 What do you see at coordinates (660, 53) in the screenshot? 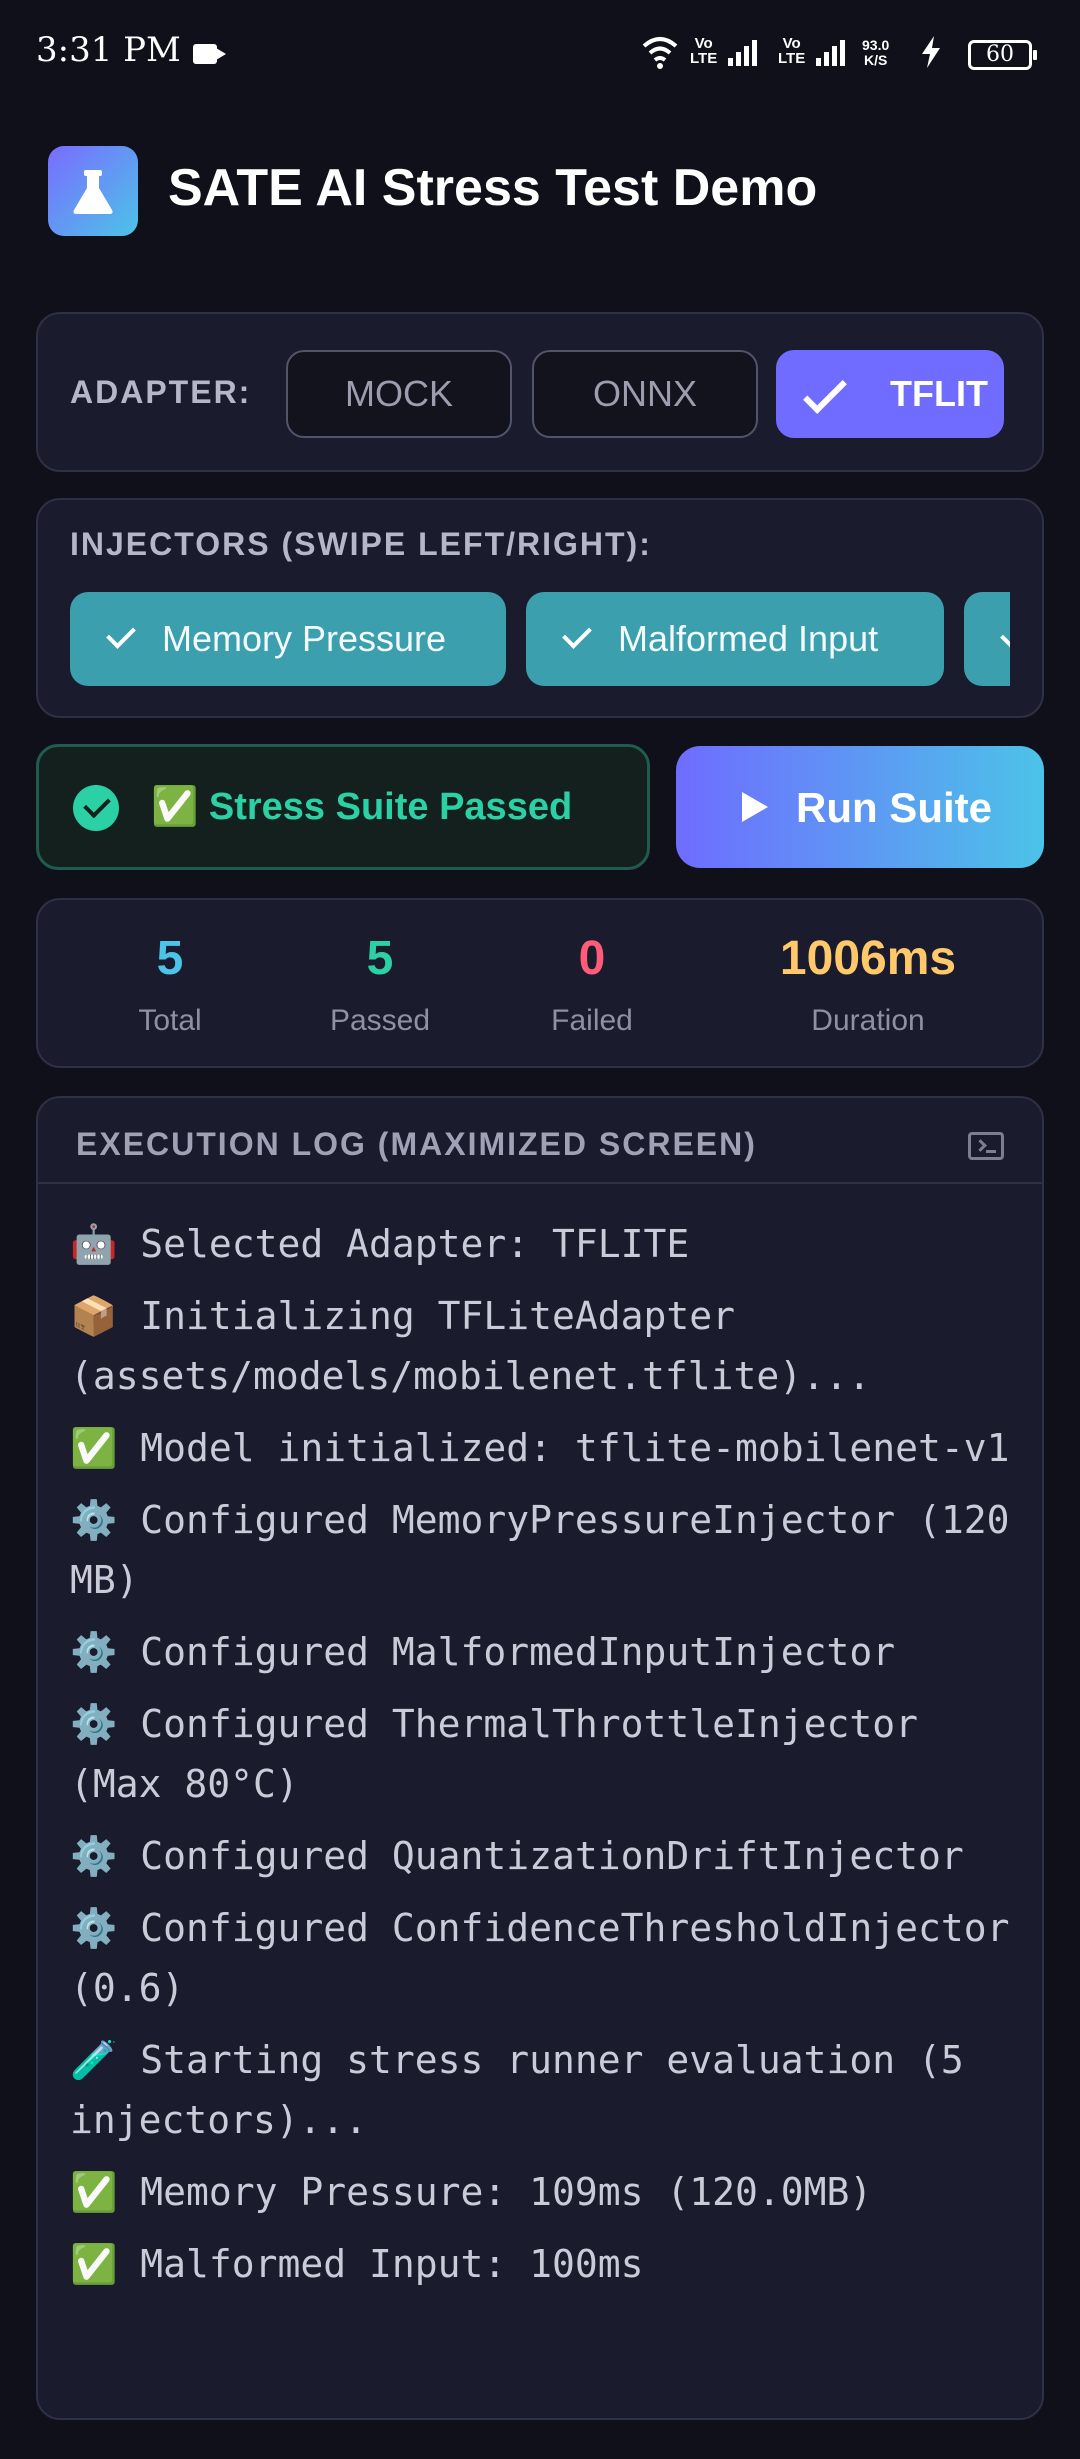
I see `wifi-icon` at bounding box center [660, 53].